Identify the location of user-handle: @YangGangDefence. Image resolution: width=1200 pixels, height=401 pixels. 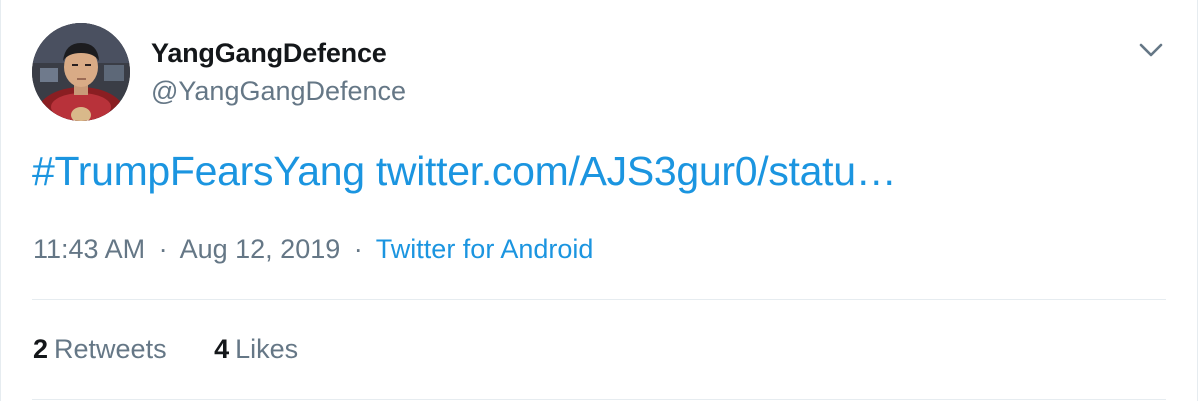
(278, 91).